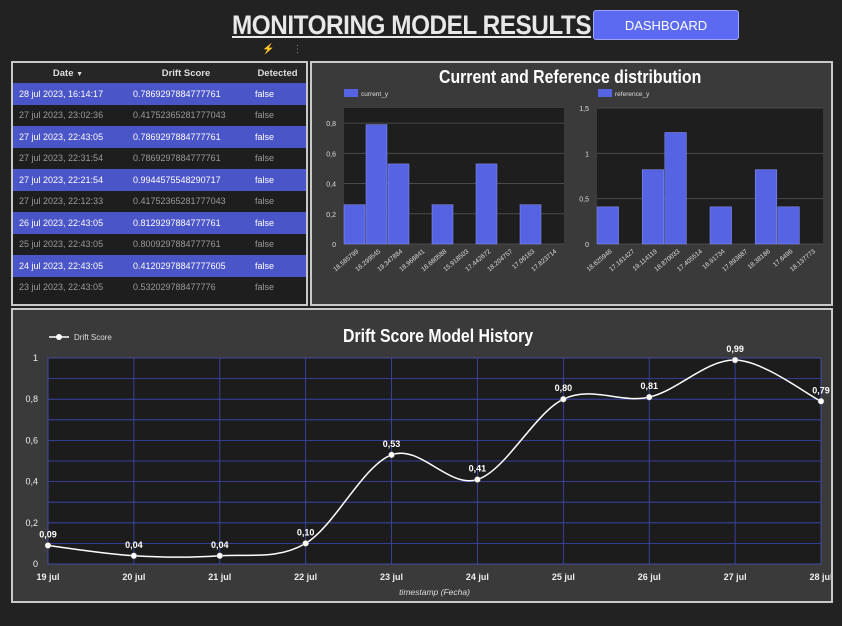 This screenshot has height=626, width=842. Describe the element at coordinates (68, 180) in the screenshot. I see `table-cell-date: 27 jul 2023, 22:21:54` at that location.